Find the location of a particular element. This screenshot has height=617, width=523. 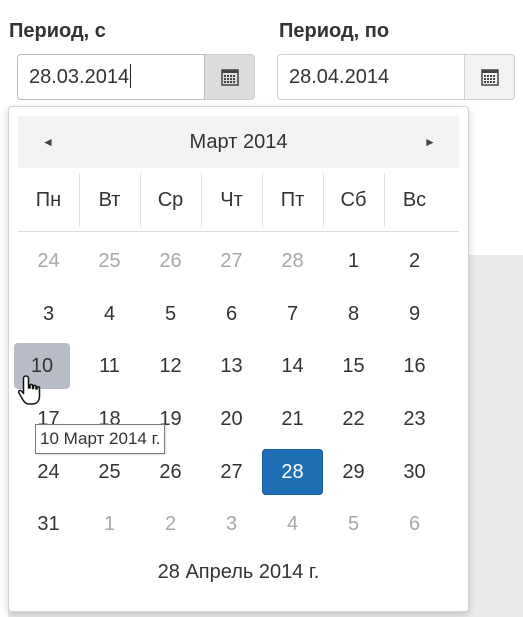

calendar-day: 15 is located at coordinates (353, 366).